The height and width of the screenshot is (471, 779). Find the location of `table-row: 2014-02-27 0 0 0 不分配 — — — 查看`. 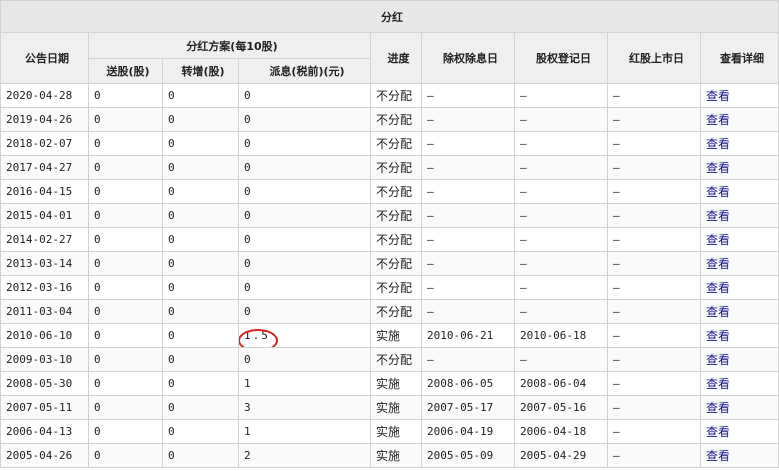

table-row: 2014-02-27 0 0 0 不分配 — — — 查看 is located at coordinates (389, 239).